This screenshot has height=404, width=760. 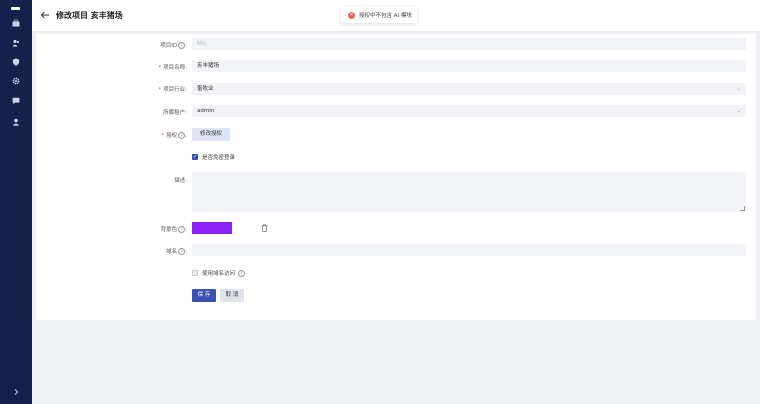 What do you see at coordinates (16, 392) in the screenshot?
I see `chevron-right-icon` at bounding box center [16, 392].